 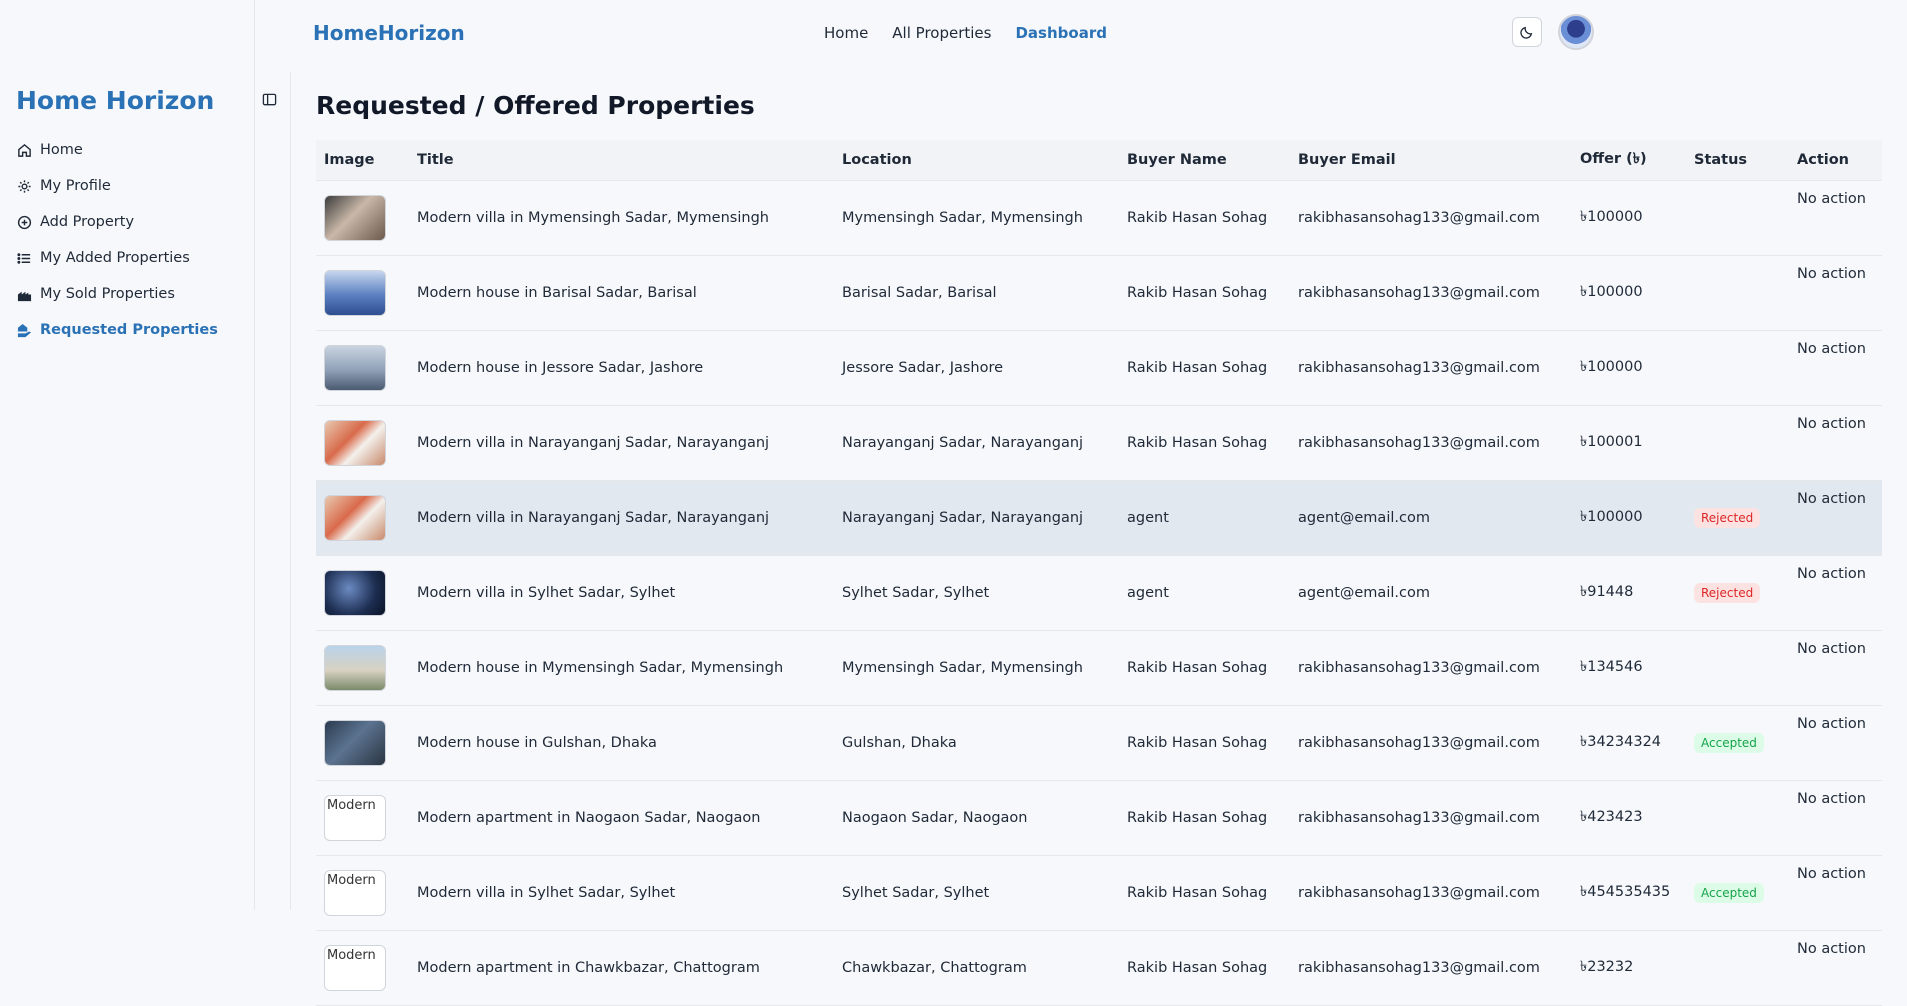 I want to click on cell-offer: ৳23232, so click(x=1629, y=968).